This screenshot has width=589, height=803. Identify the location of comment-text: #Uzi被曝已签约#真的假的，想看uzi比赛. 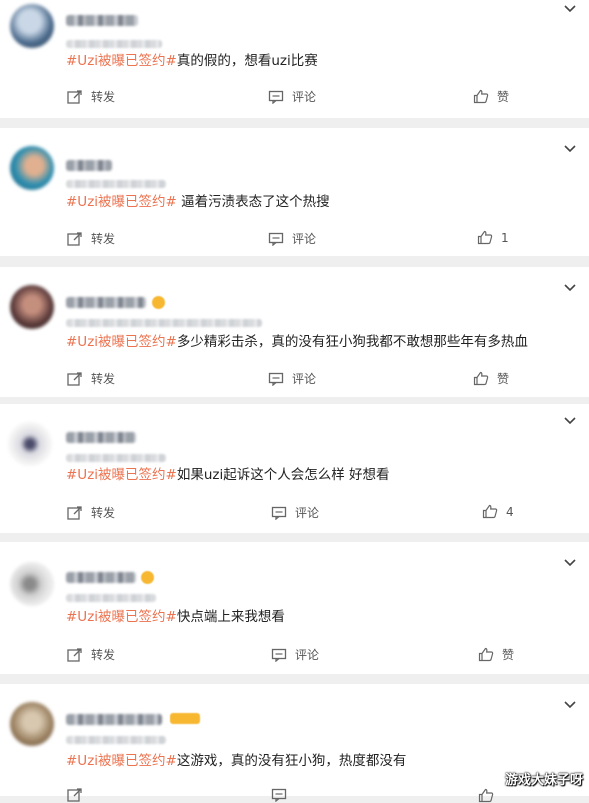
(192, 61).